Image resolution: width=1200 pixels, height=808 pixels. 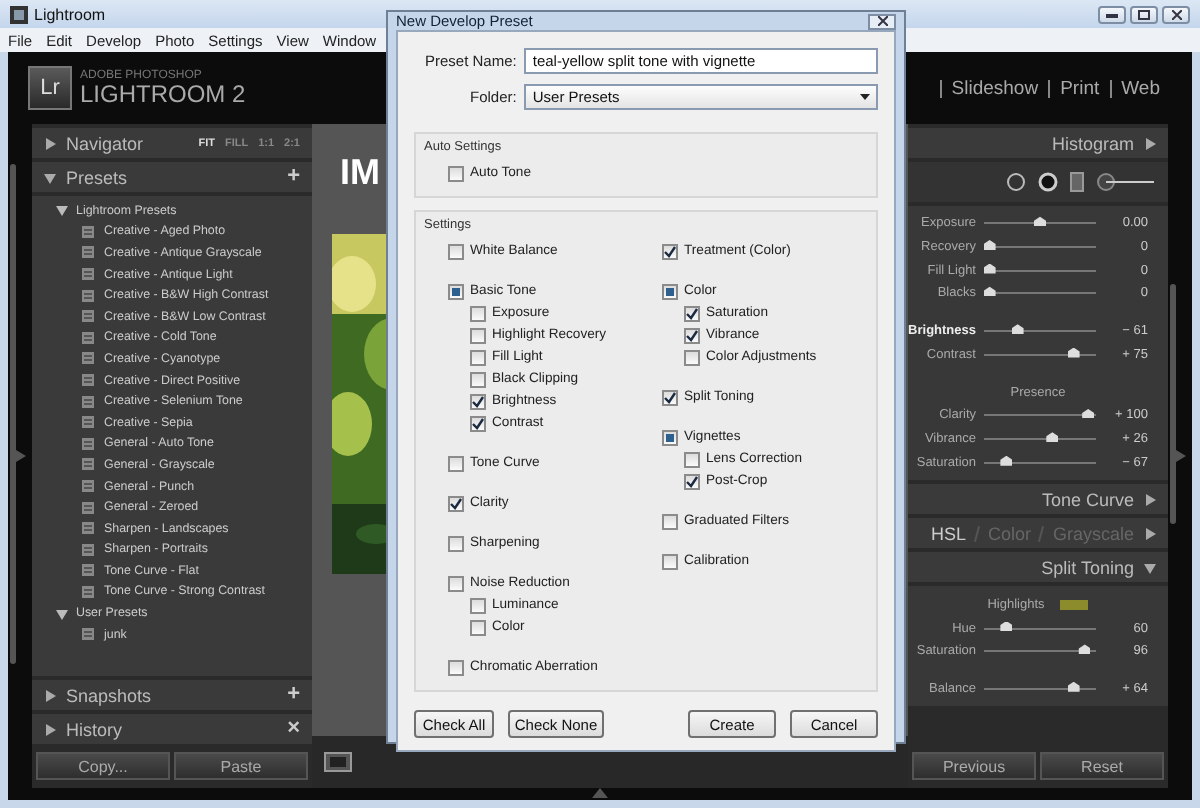 I want to click on view-mode-icon, so click(x=338, y=762).